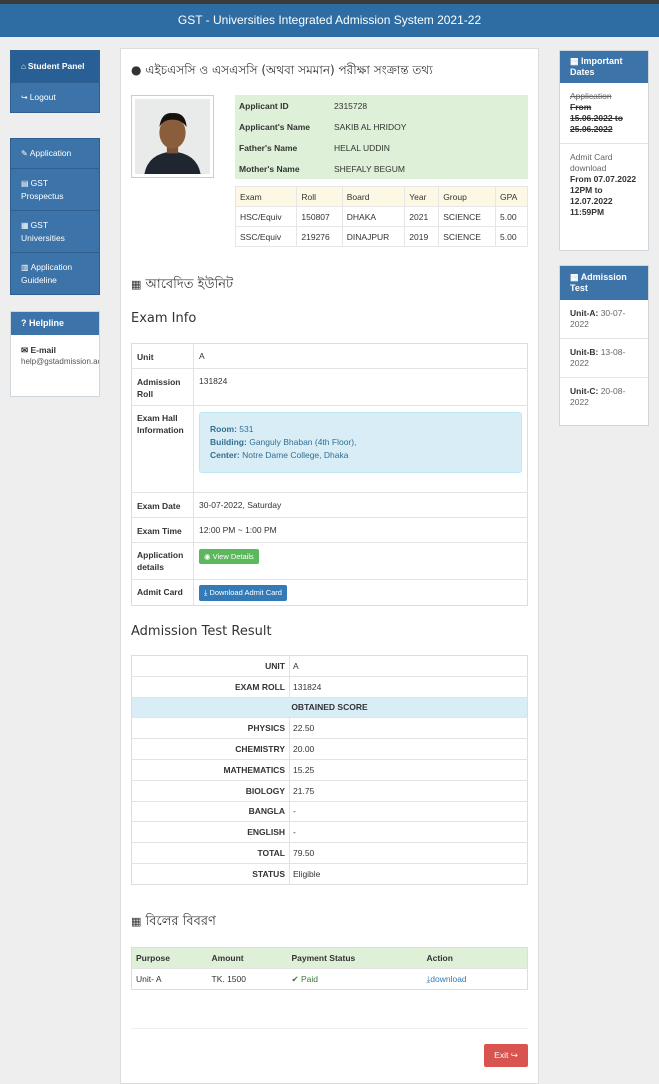 The width and height of the screenshot is (659, 1084). I want to click on table-row: CHEMISTRY 20.00, so click(329, 749).